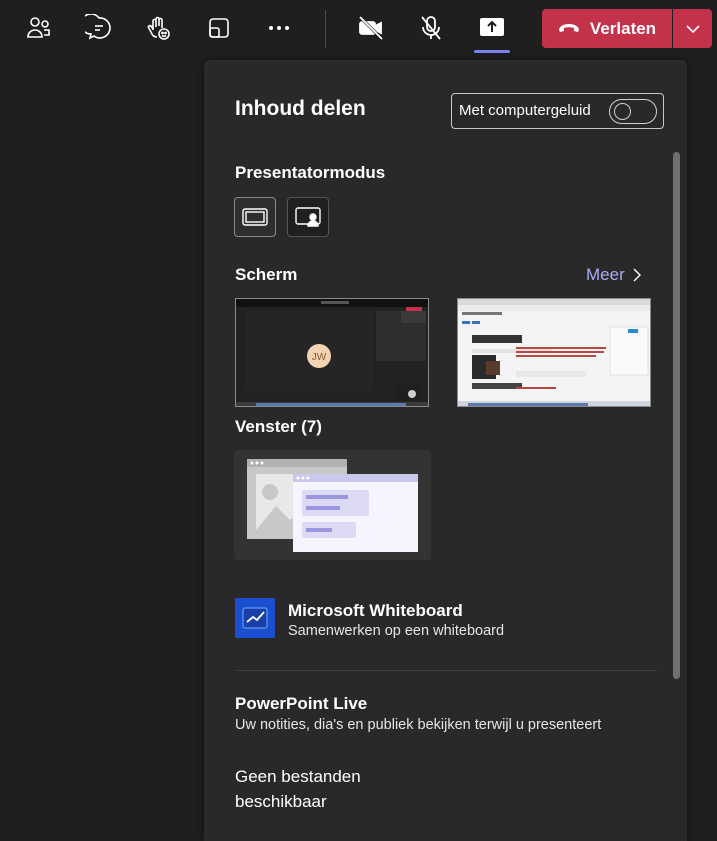 Image resolution: width=717 pixels, height=841 pixels. What do you see at coordinates (633, 111) in the screenshot?
I see `toggle-switch` at bounding box center [633, 111].